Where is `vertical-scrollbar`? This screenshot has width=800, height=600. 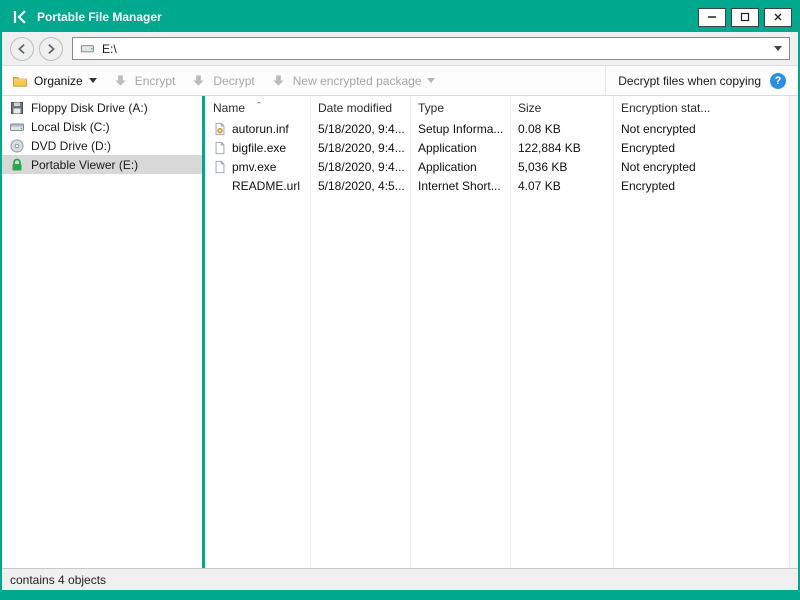
vertical-scrollbar is located at coordinates (793, 332).